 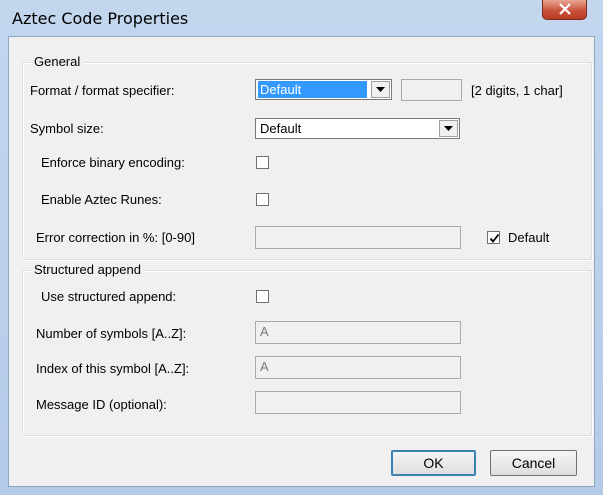 What do you see at coordinates (87, 269) in the screenshot?
I see `structured-legend: Structured append` at bounding box center [87, 269].